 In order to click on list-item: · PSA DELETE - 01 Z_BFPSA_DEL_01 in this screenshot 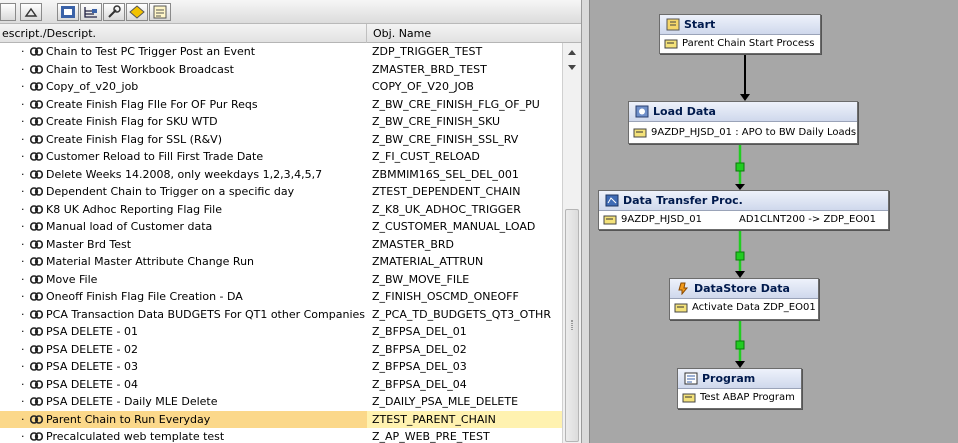, I will do `click(281, 332)`.